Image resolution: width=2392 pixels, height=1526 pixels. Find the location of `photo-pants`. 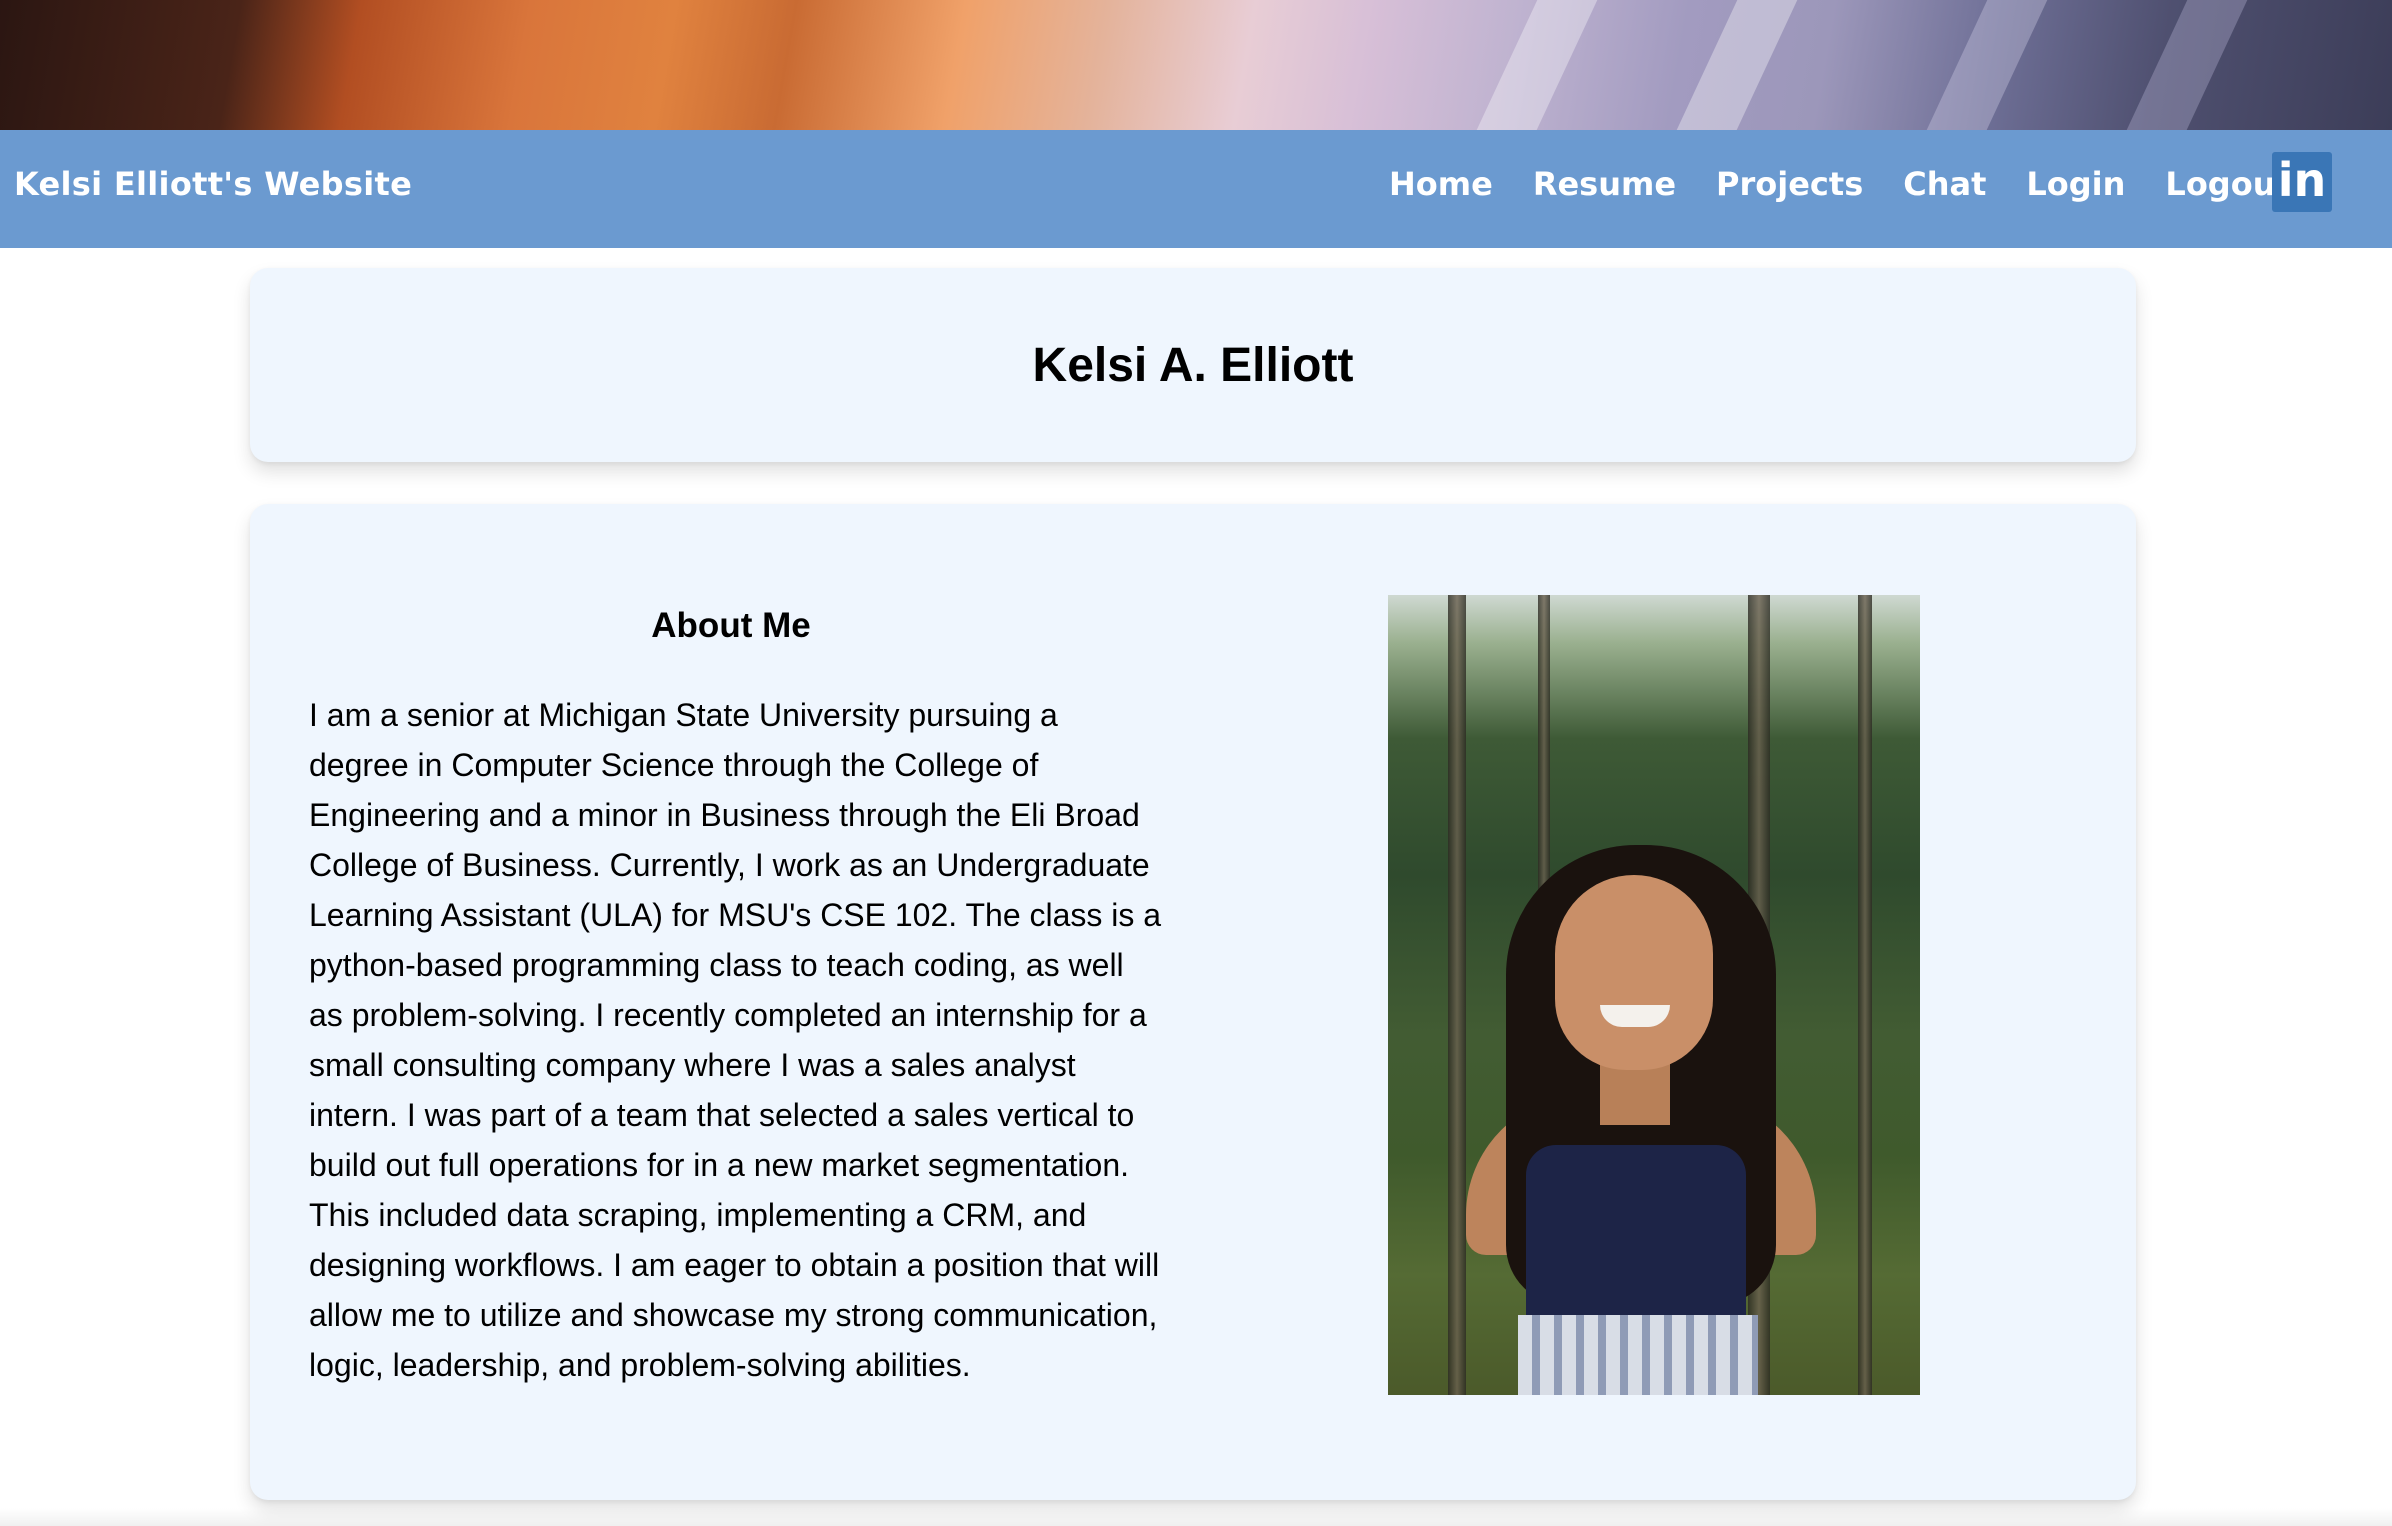

photo-pants is located at coordinates (1638, 1355).